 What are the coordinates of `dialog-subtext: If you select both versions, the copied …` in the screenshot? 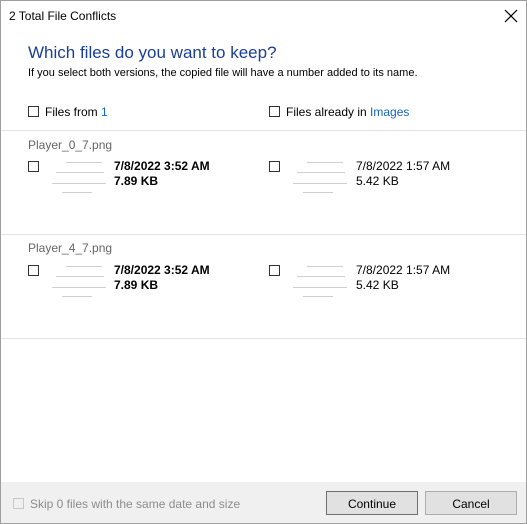 It's located at (223, 73).